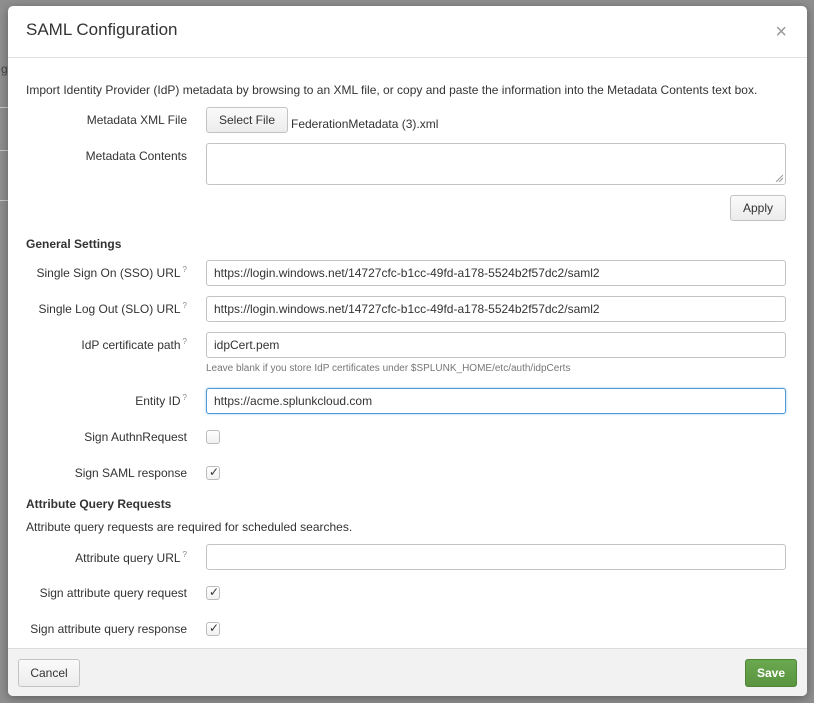 The height and width of the screenshot is (703, 814). What do you see at coordinates (158, 401) in the screenshot?
I see `entity-id-label-text: Entity ID` at bounding box center [158, 401].